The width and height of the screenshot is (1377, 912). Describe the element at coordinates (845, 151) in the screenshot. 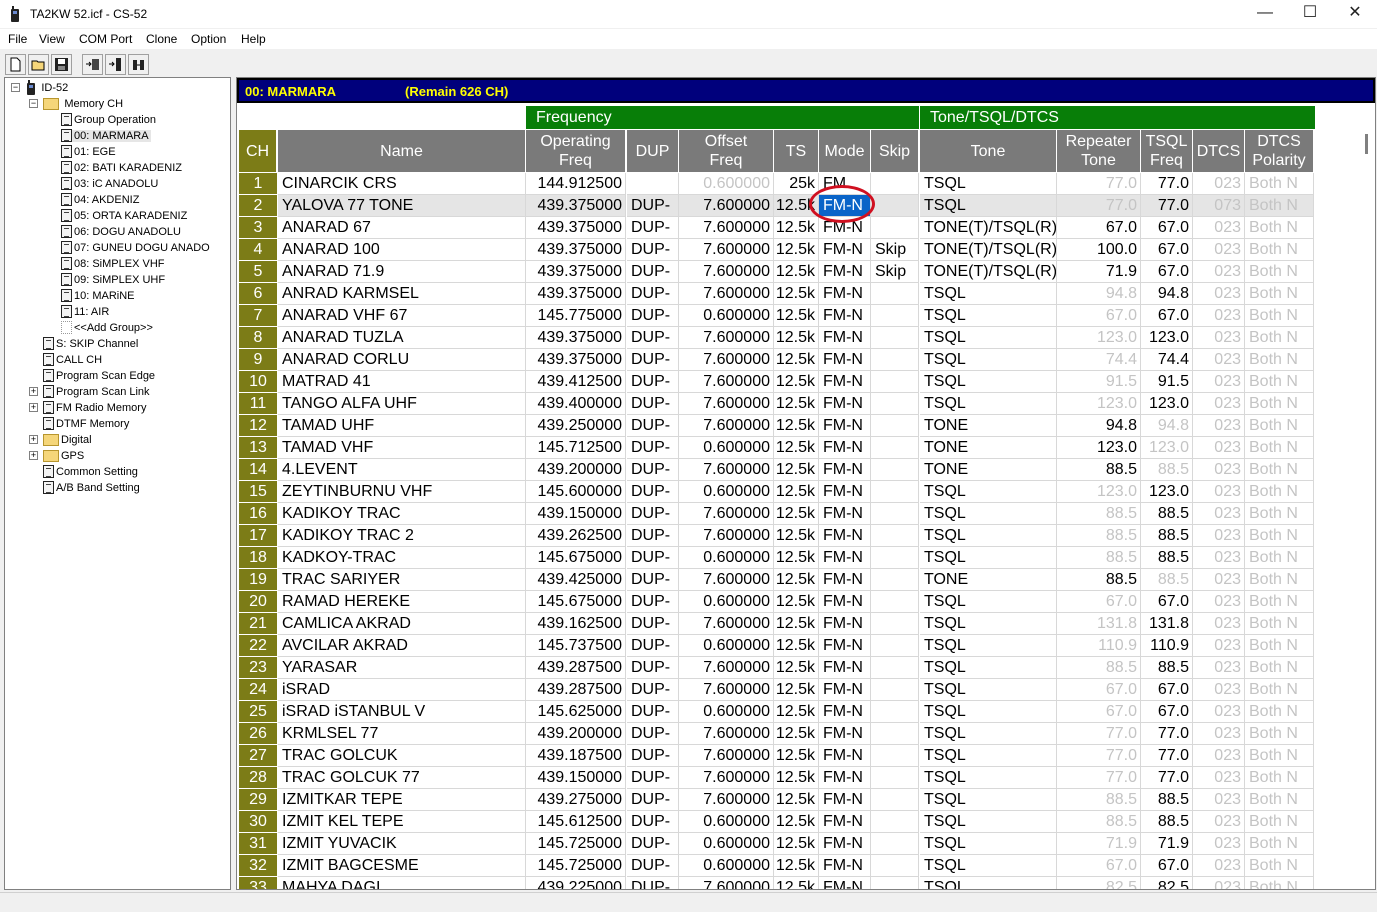

I see `col-mode-header: Mode` at that location.